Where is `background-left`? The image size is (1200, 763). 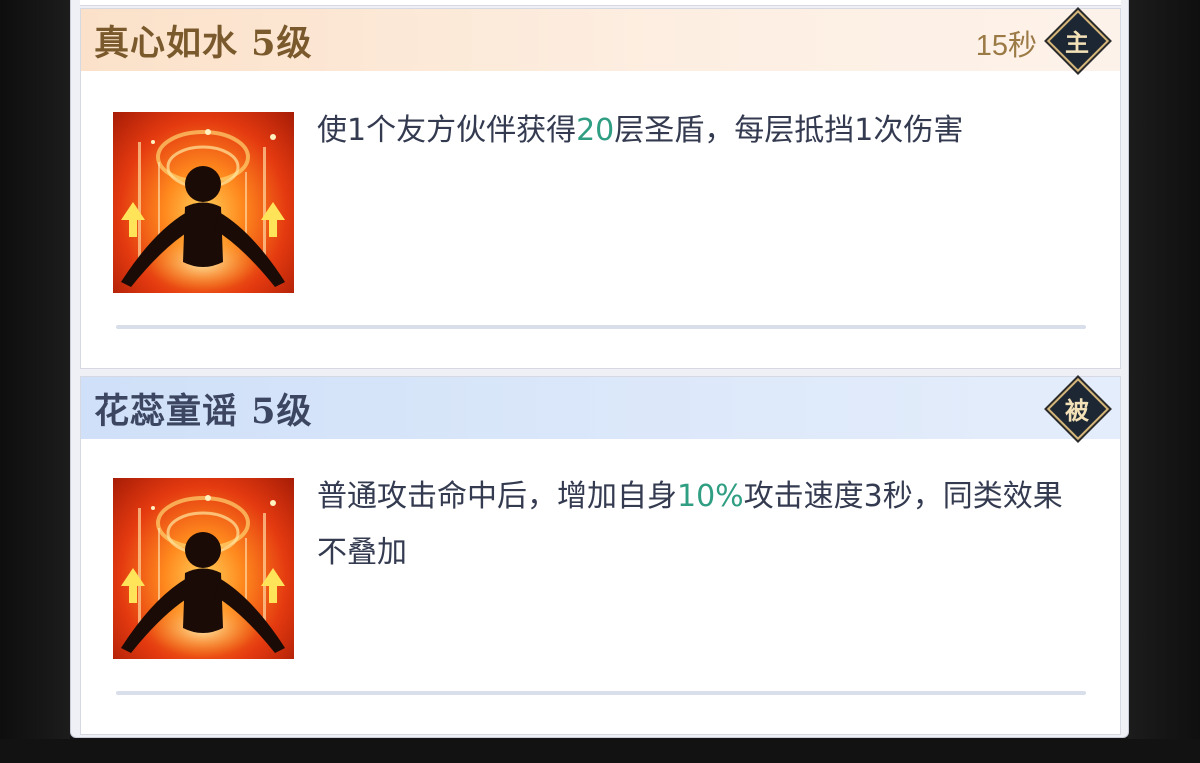 background-left is located at coordinates (35, 381).